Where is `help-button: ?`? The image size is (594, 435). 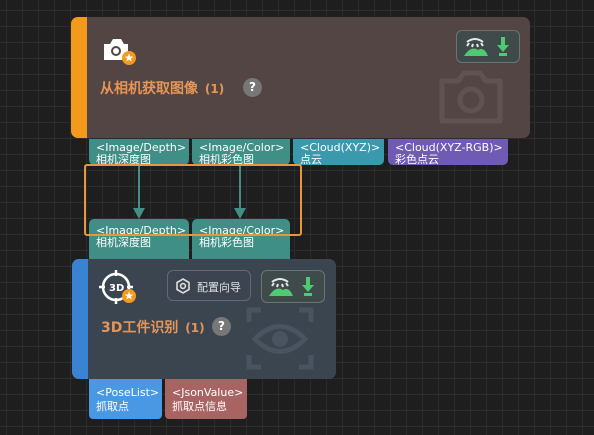
help-button: ? is located at coordinates (221, 326).